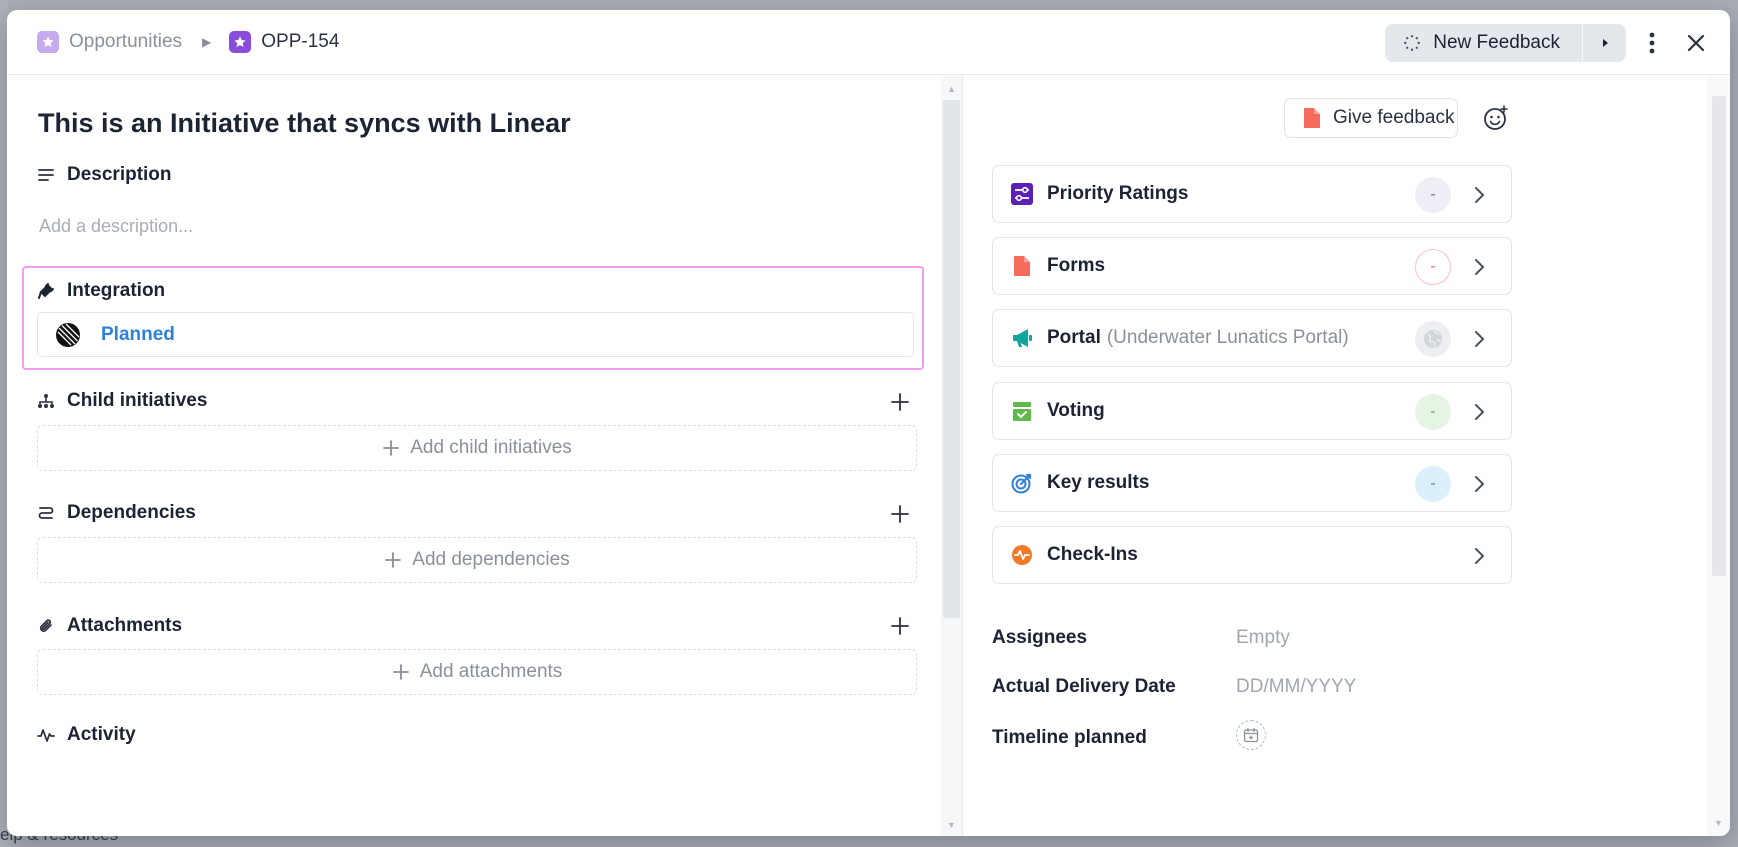  Describe the element at coordinates (1252, 483) in the screenshot. I see `key-results-card: Key results -` at that location.